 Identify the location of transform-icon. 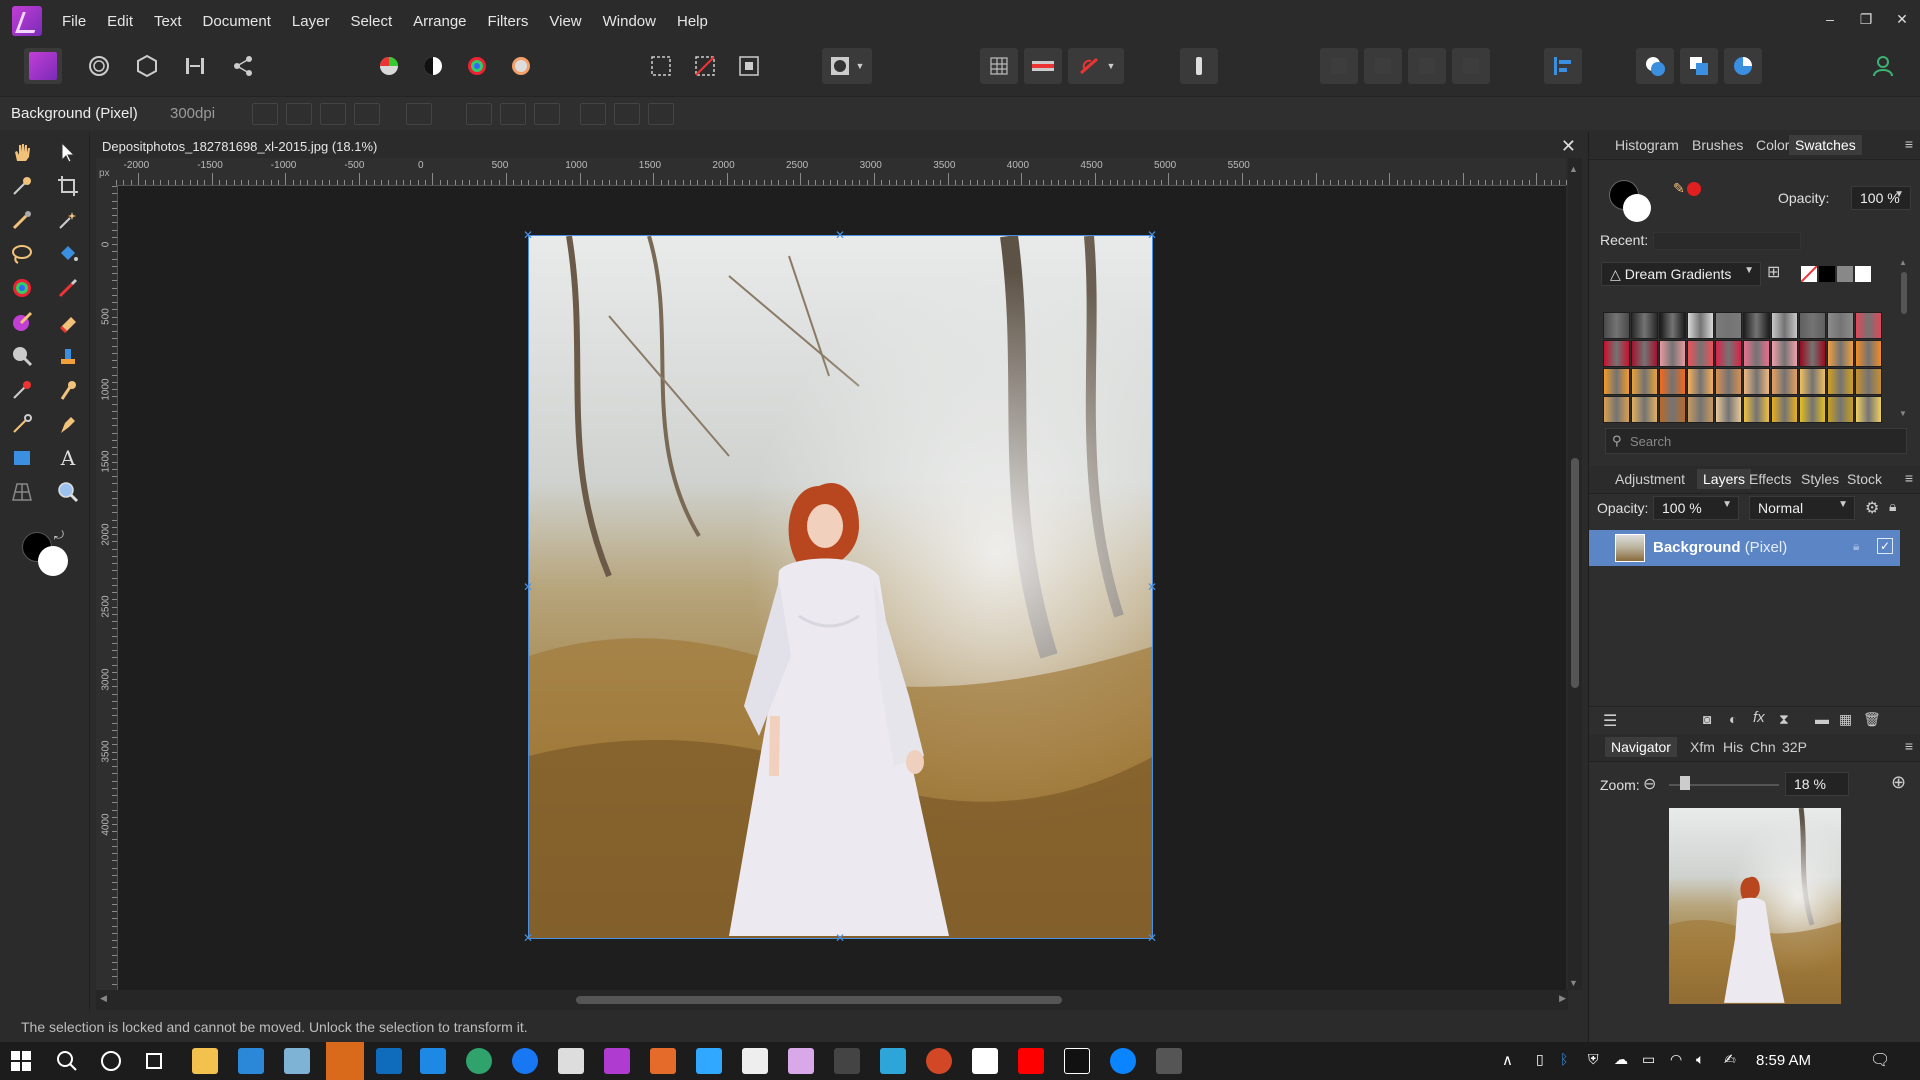
(367, 114).